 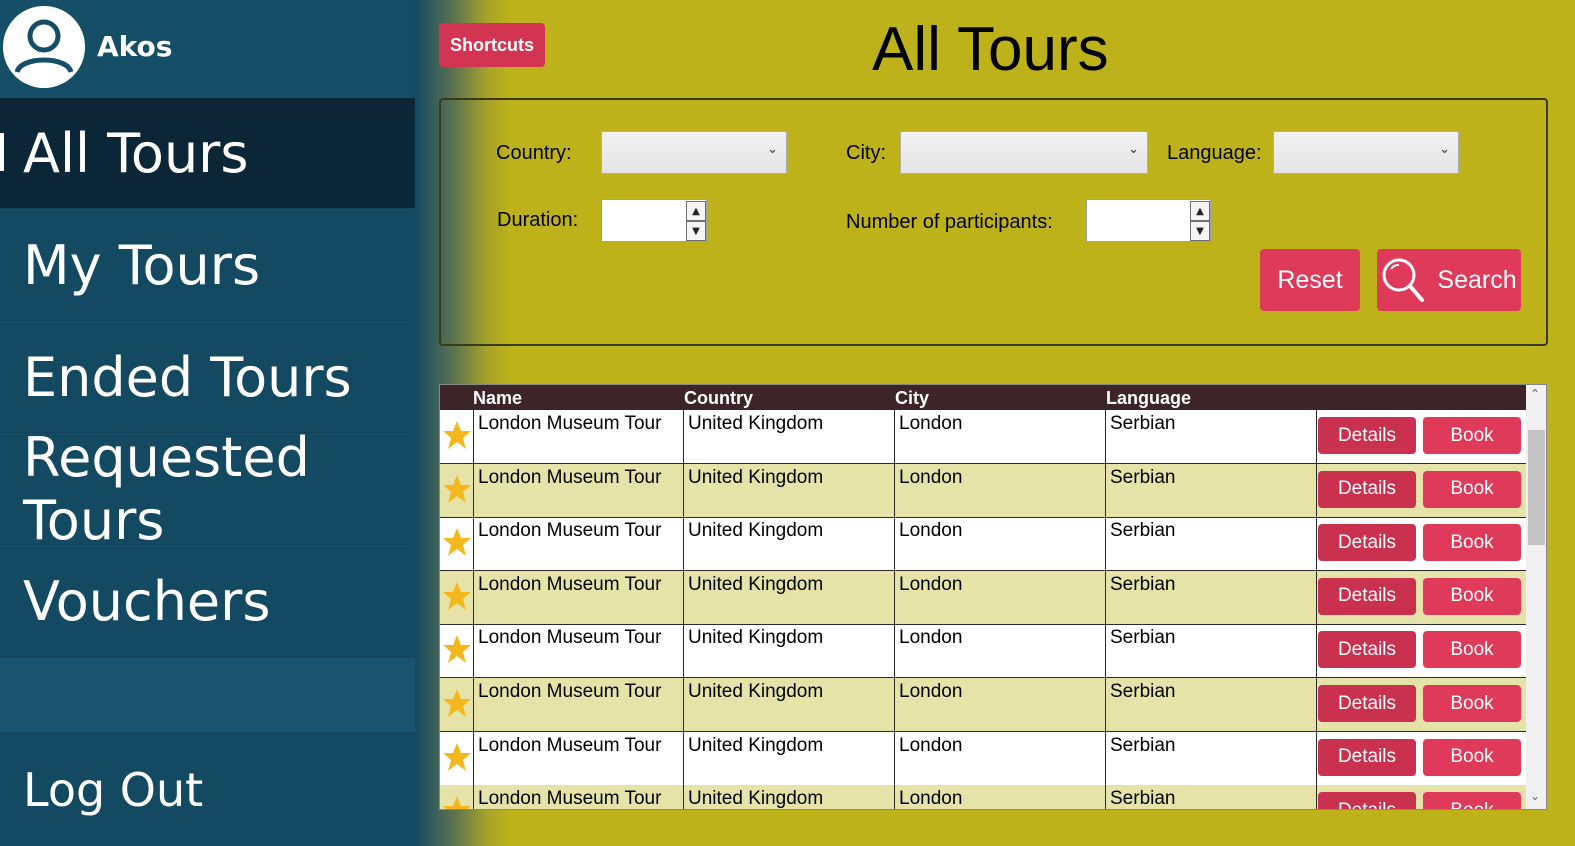 I want to click on nav-item-requested-tours: Requested Tours, so click(x=207, y=489).